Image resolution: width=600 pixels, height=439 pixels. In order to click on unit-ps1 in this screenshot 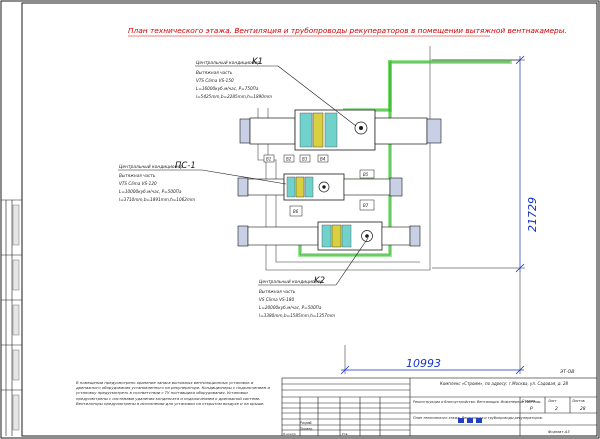, I will do `click(320, 187)`.